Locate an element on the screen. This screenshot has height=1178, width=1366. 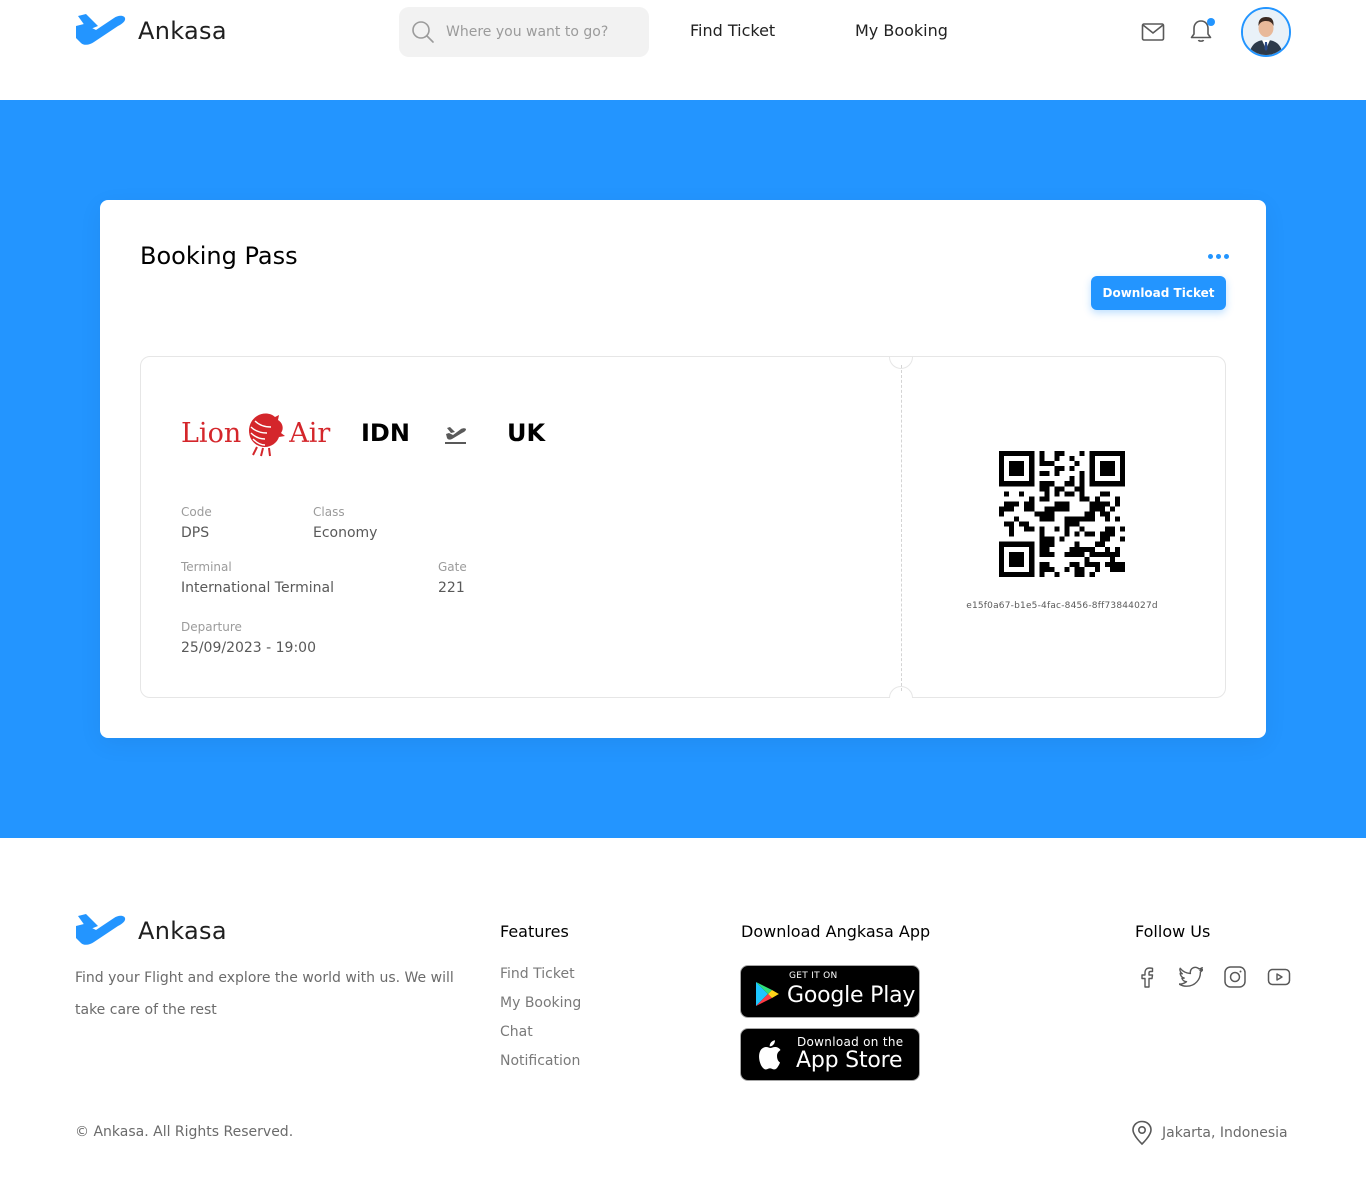
app-store-button: Download on the App Store is located at coordinates (830, 1054).